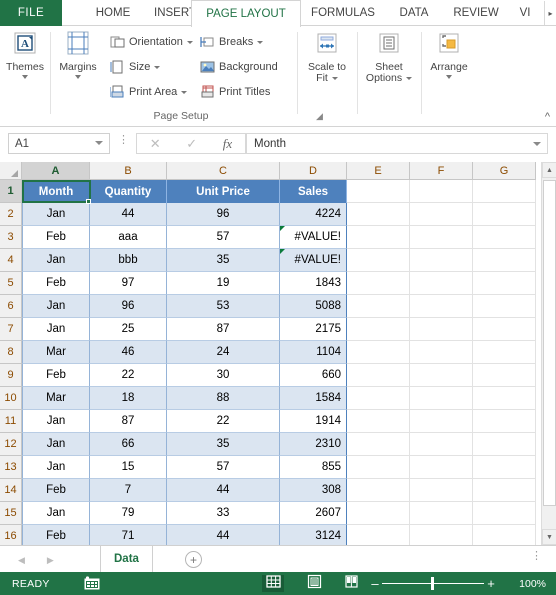 The height and width of the screenshot is (595, 556). I want to click on column-header-a: A, so click(56, 171).